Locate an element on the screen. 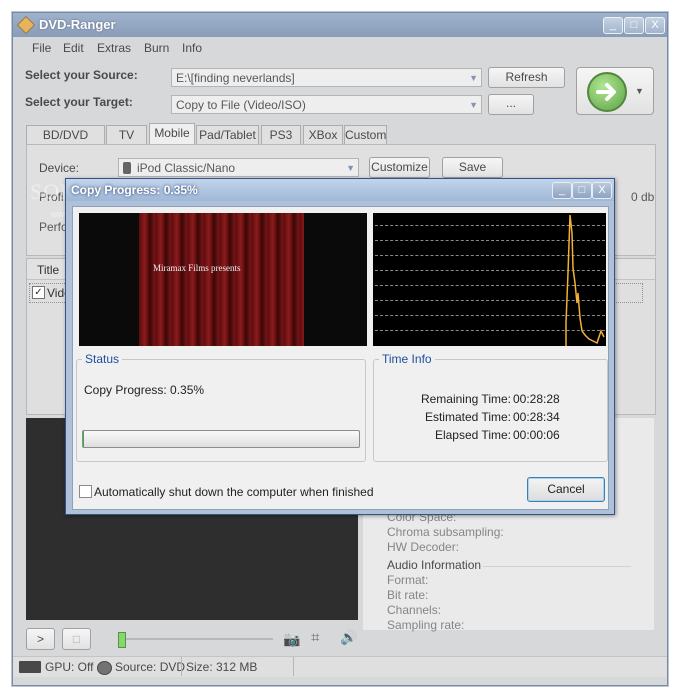 Image resolution: width=687 pixels, height=699 pixels. disc-icon is located at coordinates (104, 668).